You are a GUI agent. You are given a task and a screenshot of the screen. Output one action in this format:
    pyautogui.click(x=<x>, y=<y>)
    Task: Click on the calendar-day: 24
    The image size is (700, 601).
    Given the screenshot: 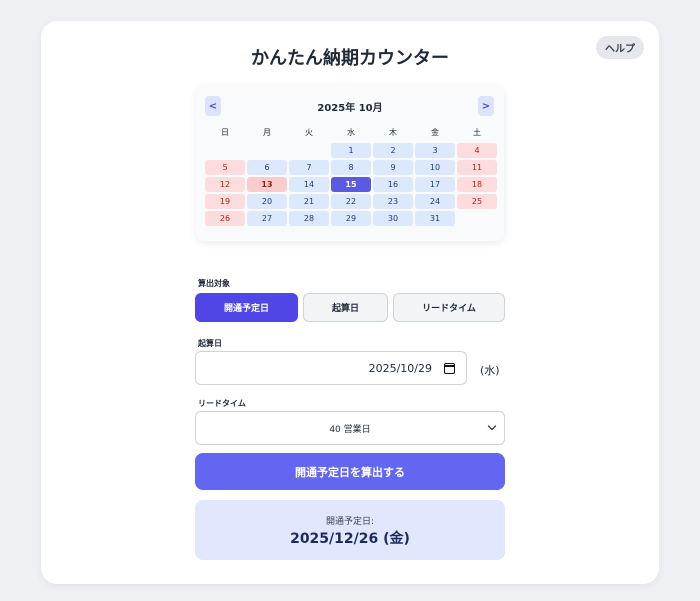 What is the action you would take?
    pyautogui.click(x=435, y=201)
    